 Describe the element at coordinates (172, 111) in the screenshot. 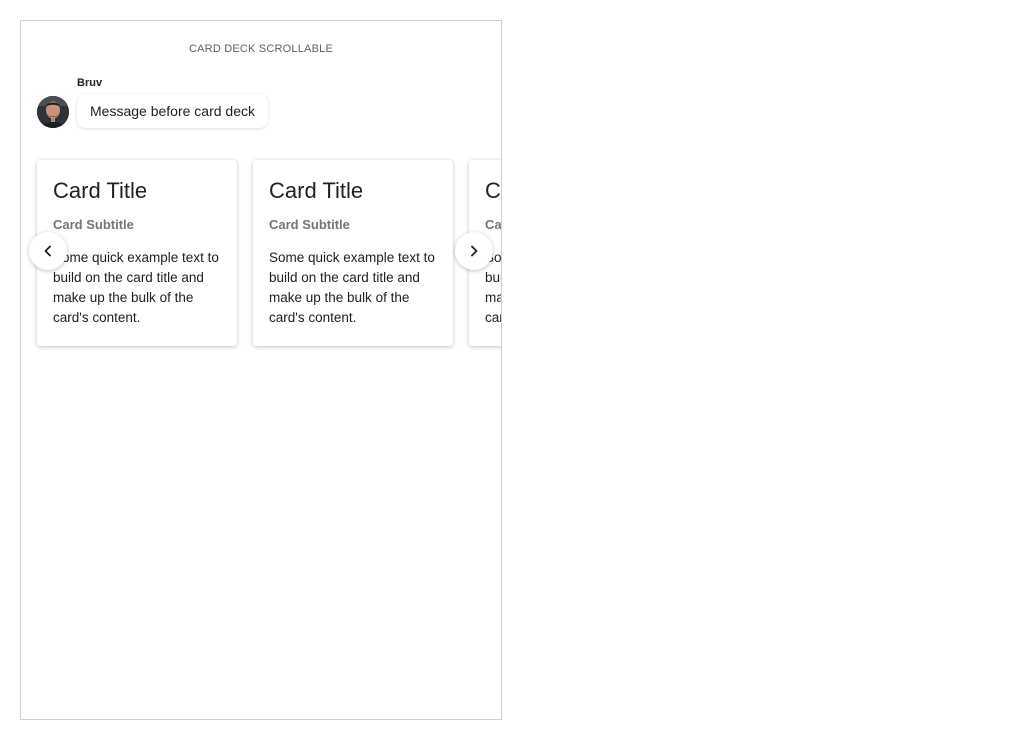

I see `message-bubble: Message before card deck` at that location.